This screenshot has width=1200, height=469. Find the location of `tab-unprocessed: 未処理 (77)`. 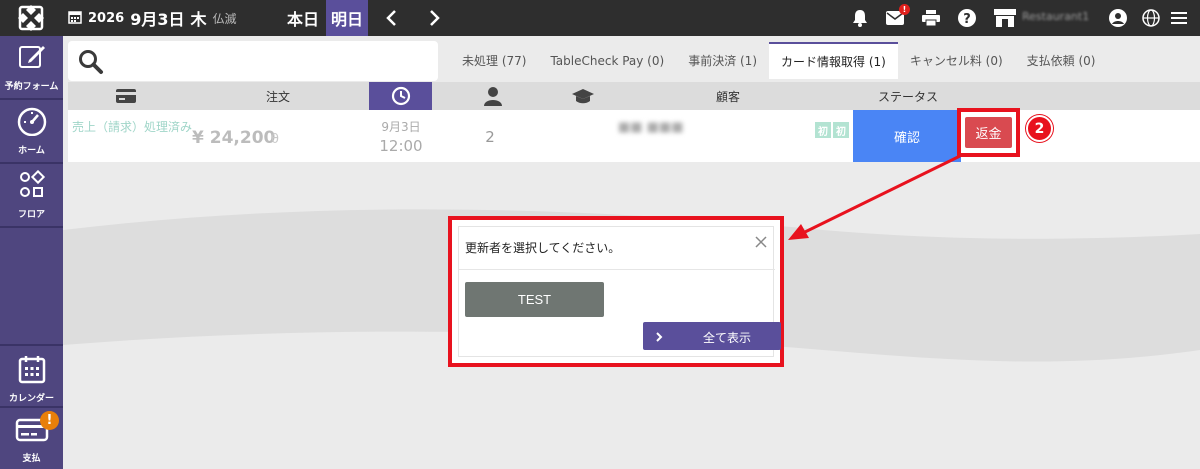

tab-unprocessed: 未処理 (77) is located at coordinates (494, 60).